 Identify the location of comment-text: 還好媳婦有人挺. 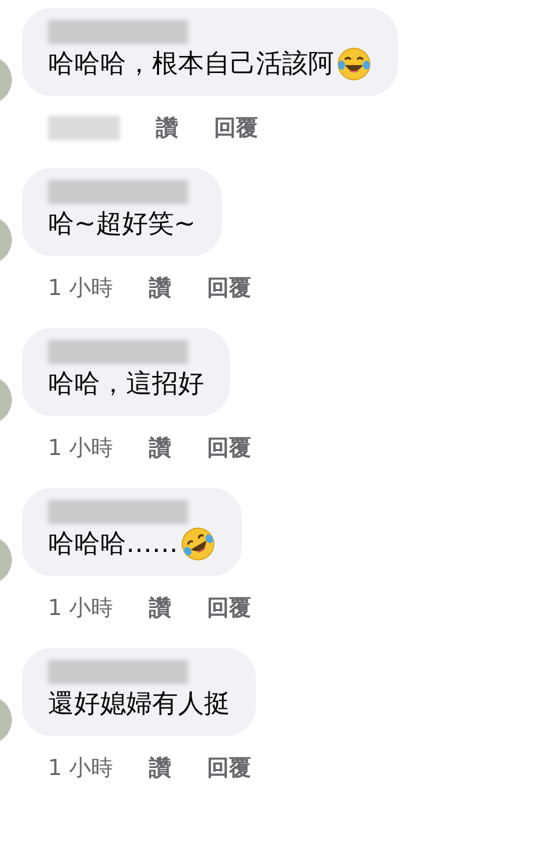
(139, 704).